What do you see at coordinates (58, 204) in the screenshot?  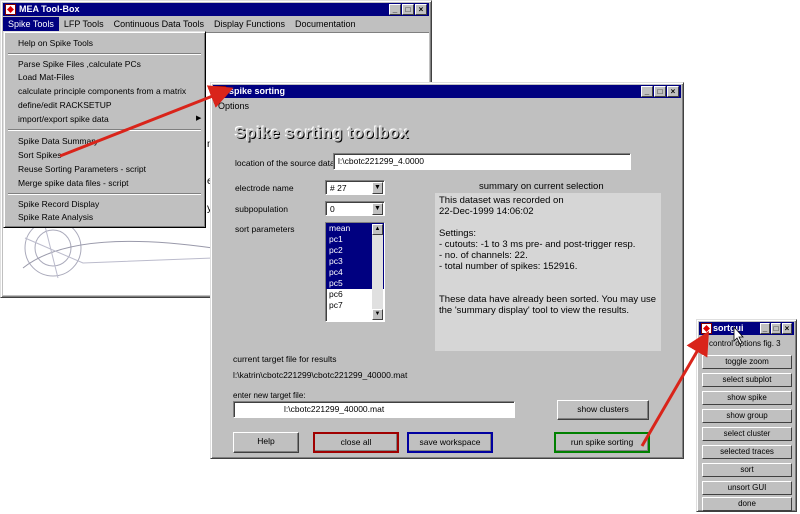 I see `menu-item-spike-record-display: Spike Record Display` at bounding box center [58, 204].